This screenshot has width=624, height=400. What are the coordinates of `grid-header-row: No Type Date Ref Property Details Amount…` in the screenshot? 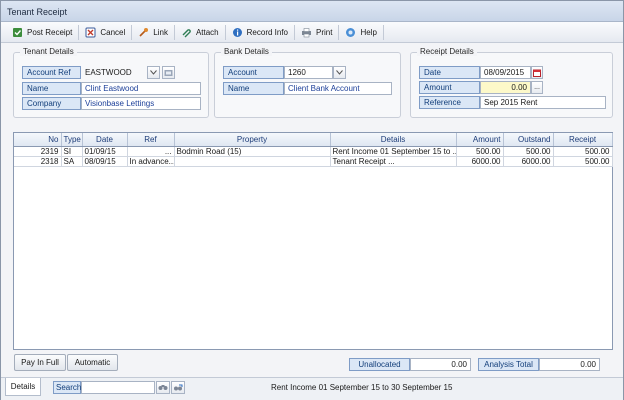 It's located at (313, 140).